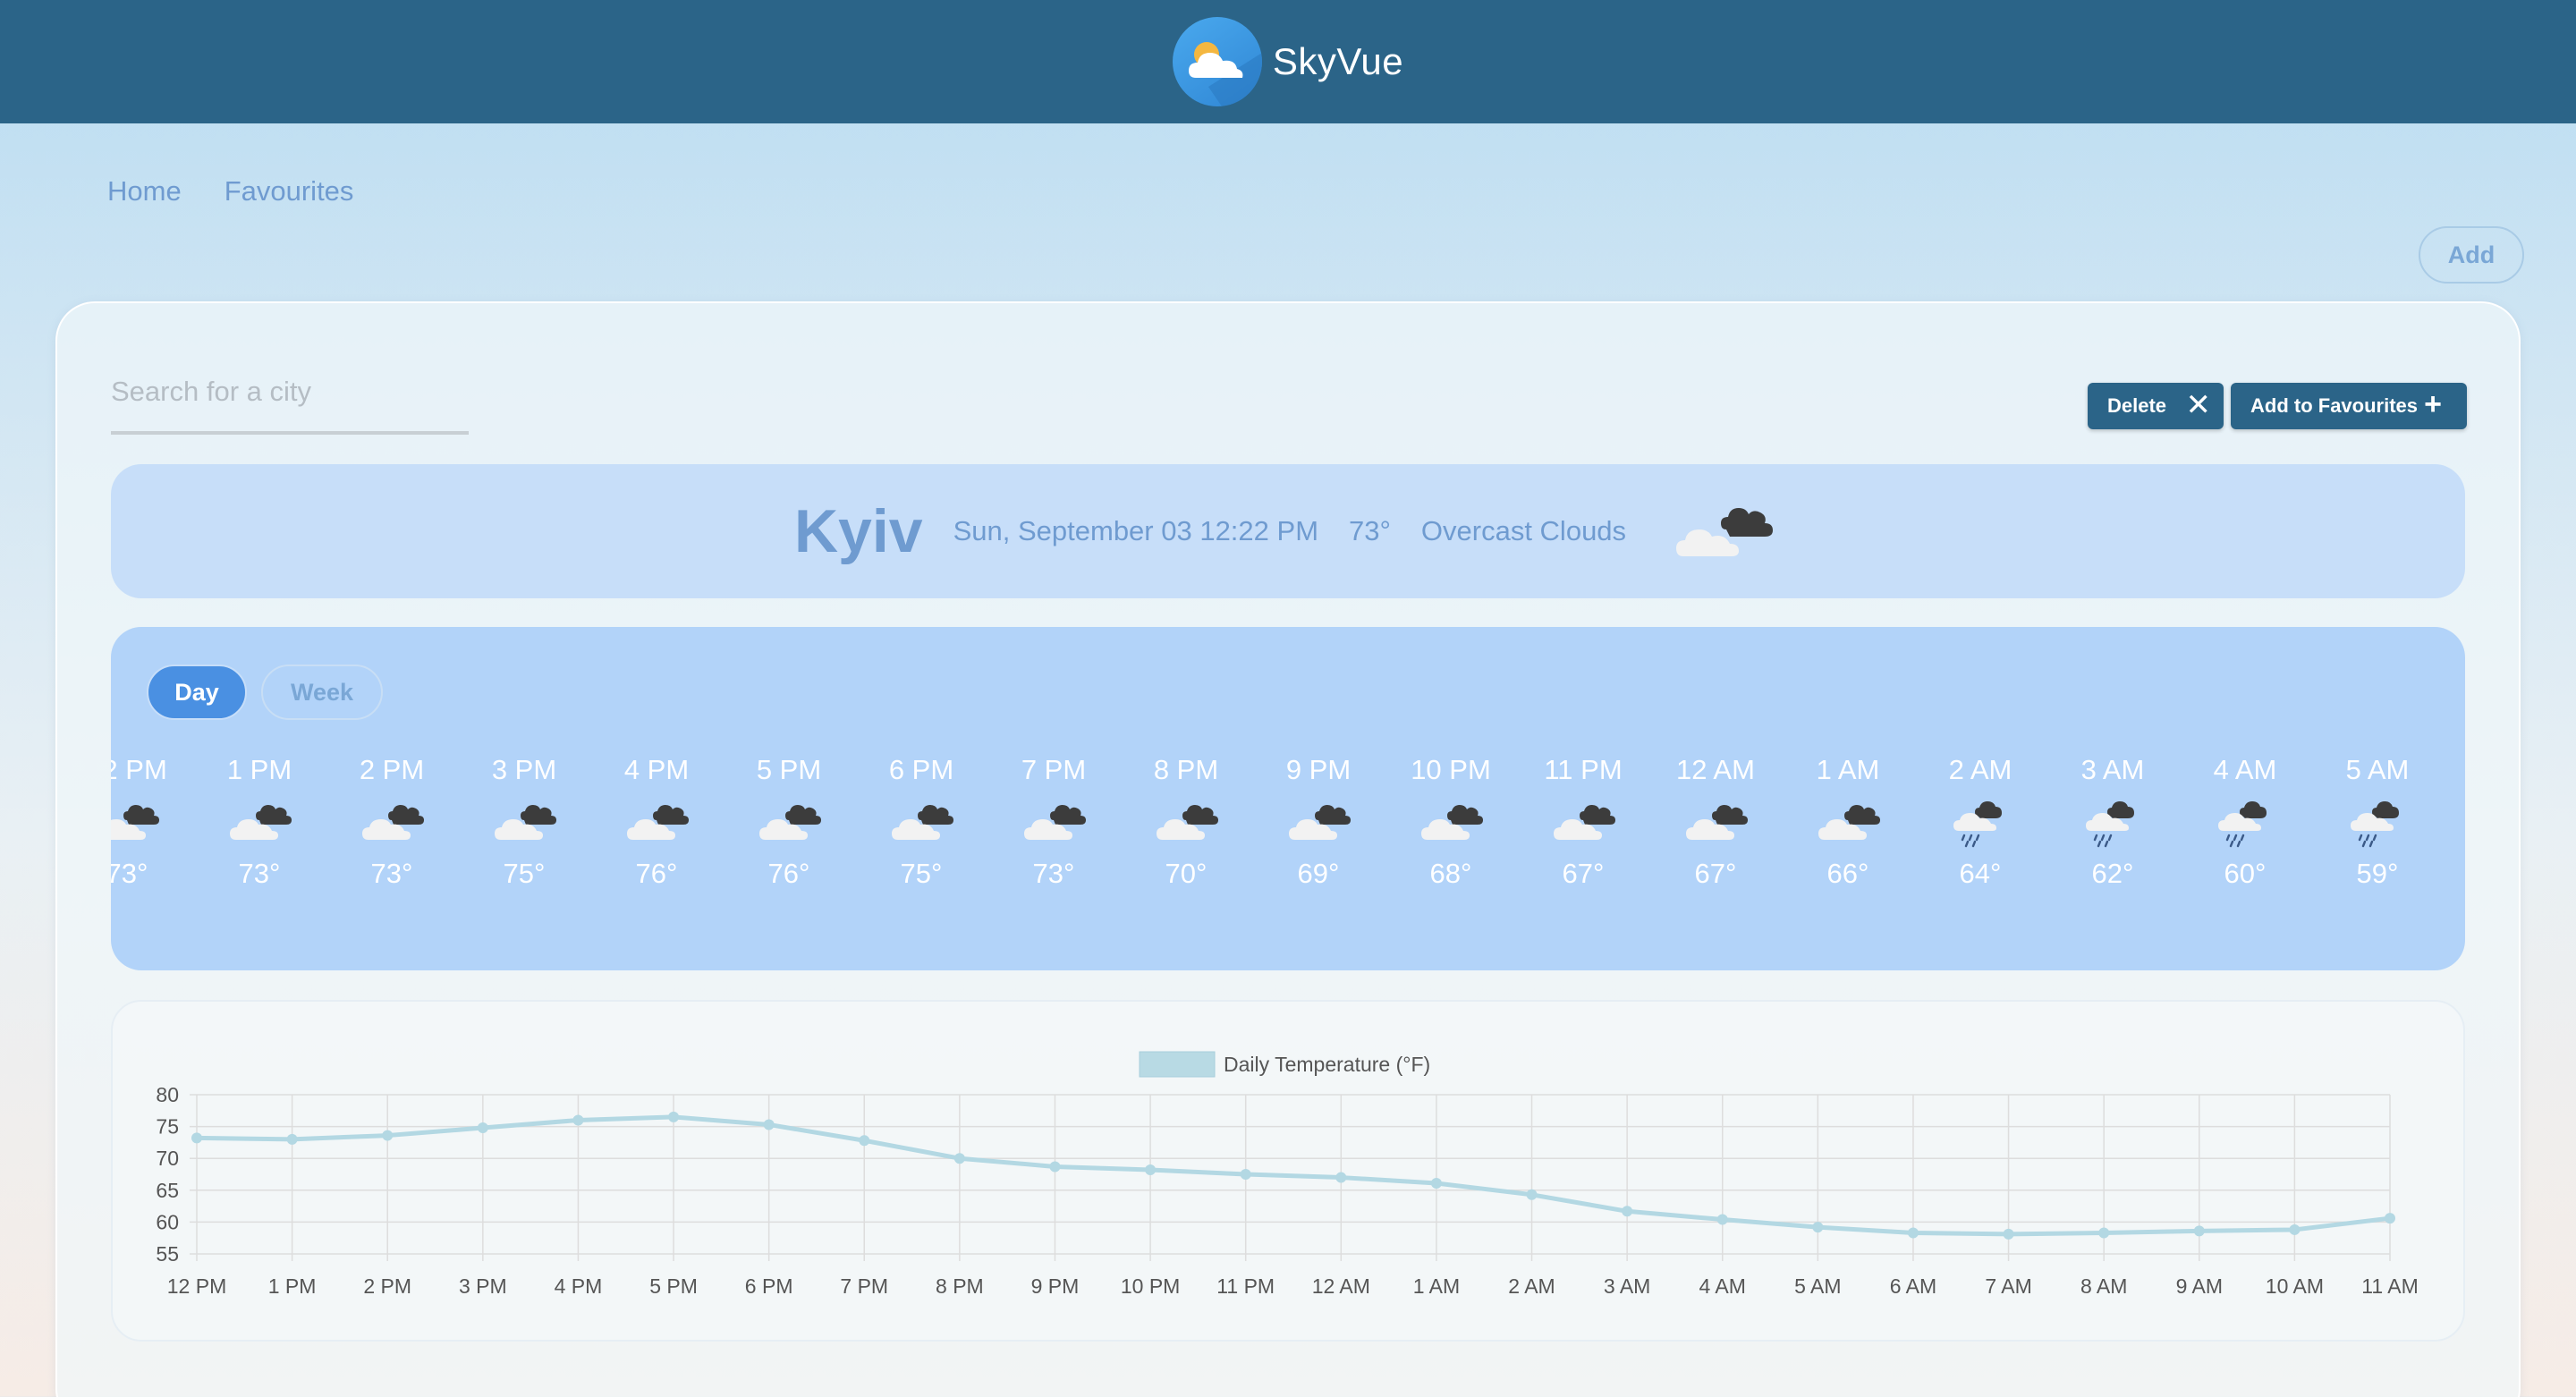 The width and height of the screenshot is (2576, 1397). I want to click on main-nav: Home Favourites, so click(230, 191).